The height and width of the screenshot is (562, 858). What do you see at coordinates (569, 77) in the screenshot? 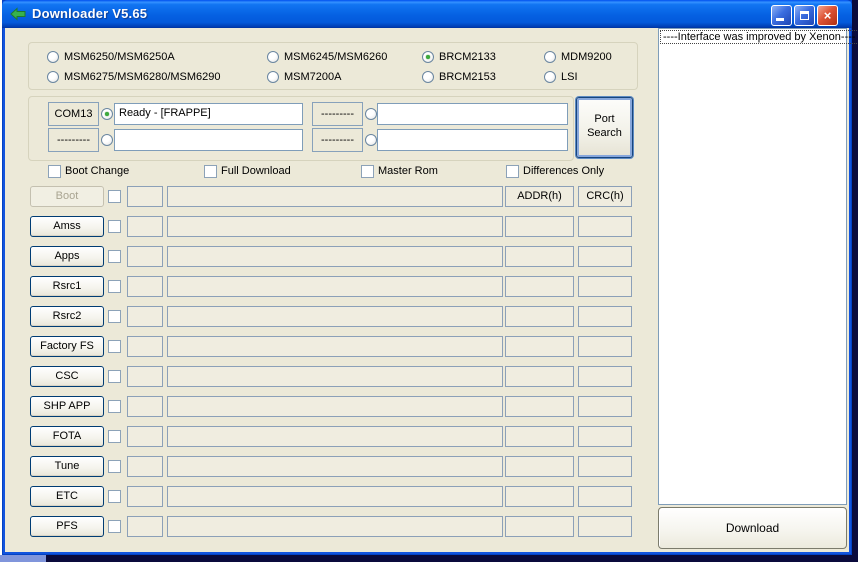
I see `chipset-option-label: LSI` at bounding box center [569, 77].